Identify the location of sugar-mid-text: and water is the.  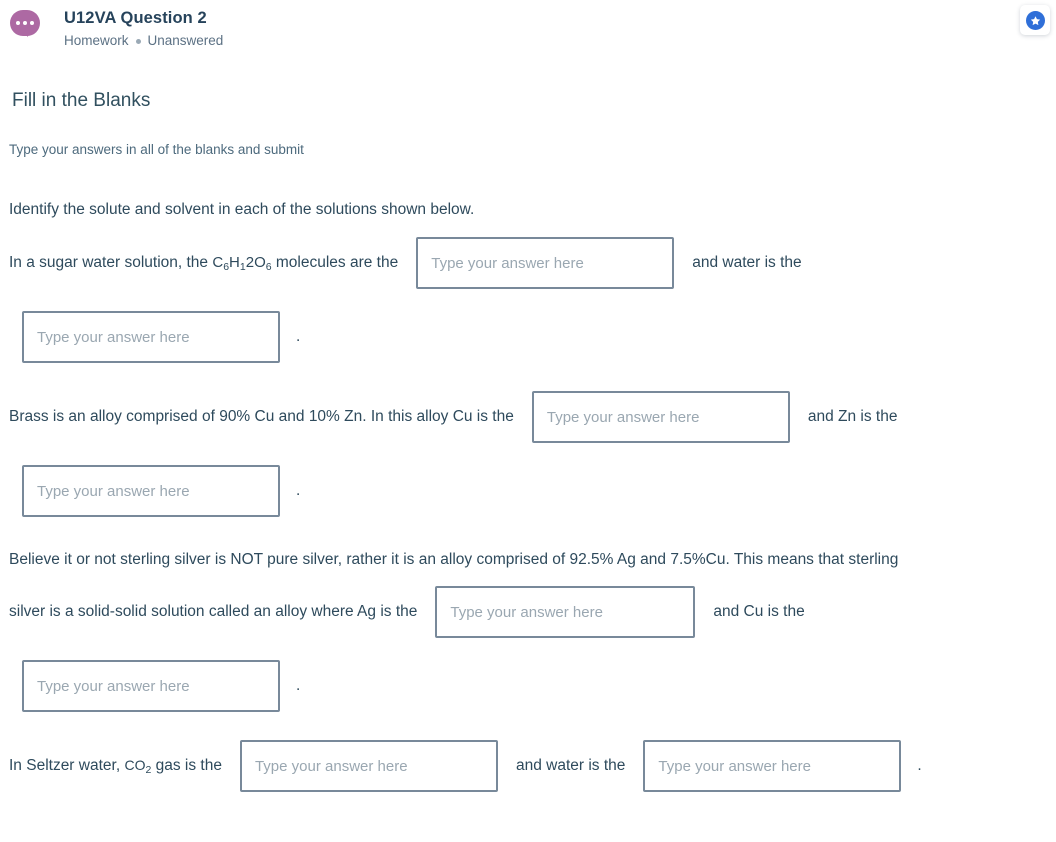
(747, 262).